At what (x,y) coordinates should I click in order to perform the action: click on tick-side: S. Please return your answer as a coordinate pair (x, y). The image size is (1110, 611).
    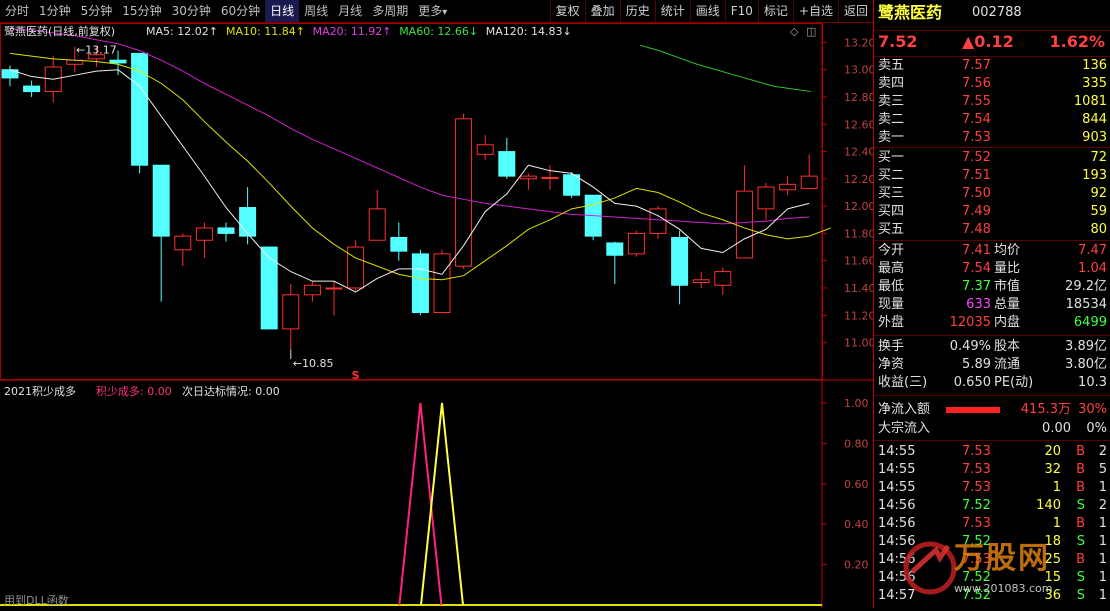
    Looking at the image, I should click on (1080, 505).